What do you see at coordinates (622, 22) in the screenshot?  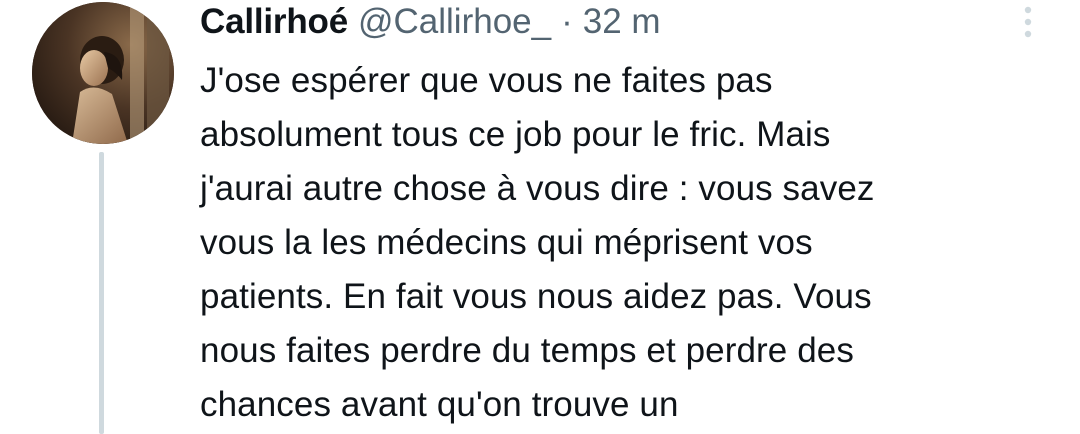 I see `timestamp: 32 m` at bounding box center [622, 22].